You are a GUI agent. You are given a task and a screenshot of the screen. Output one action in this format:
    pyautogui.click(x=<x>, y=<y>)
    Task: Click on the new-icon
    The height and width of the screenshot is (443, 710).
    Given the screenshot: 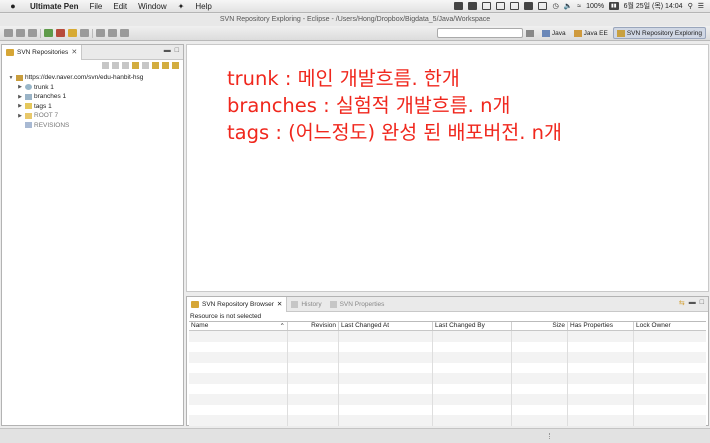 What is the action you would take?
    pyautogui.click(x=8, y=32)
    